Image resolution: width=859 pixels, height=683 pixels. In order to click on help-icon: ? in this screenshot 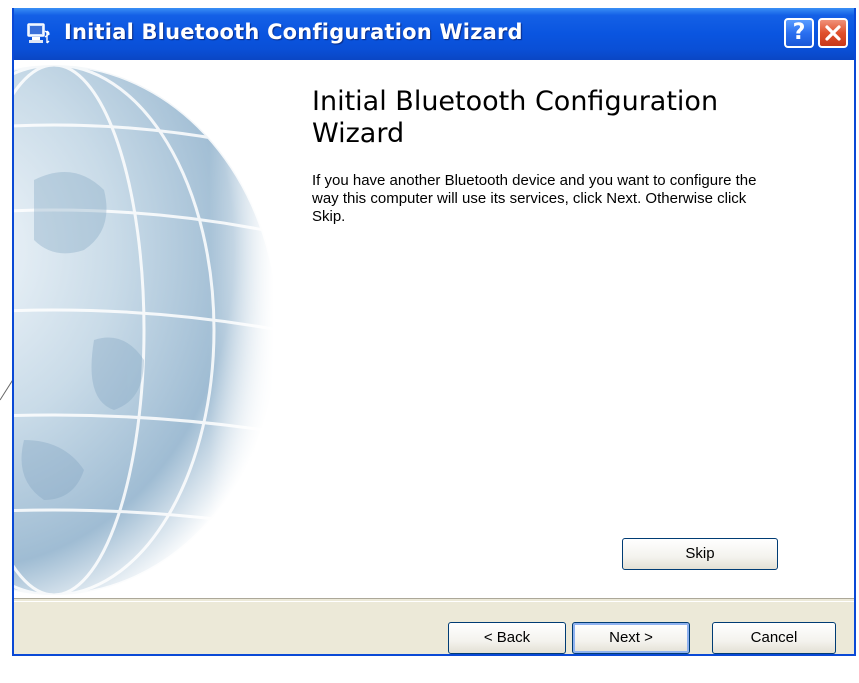, I will do `click(799, 32)`.